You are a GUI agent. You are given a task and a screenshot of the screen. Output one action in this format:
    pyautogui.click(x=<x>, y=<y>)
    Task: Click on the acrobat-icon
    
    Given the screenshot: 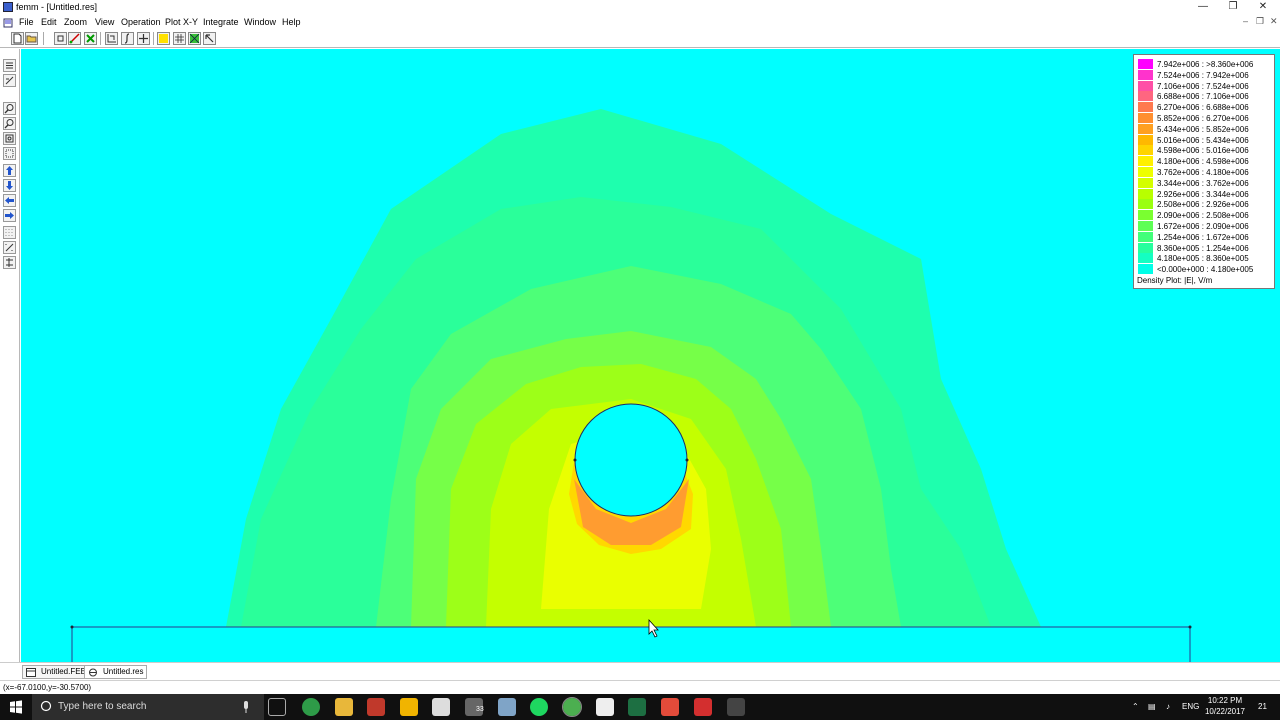 What is the action you would take?
    pyautogui.click(x=703, y=707)
    